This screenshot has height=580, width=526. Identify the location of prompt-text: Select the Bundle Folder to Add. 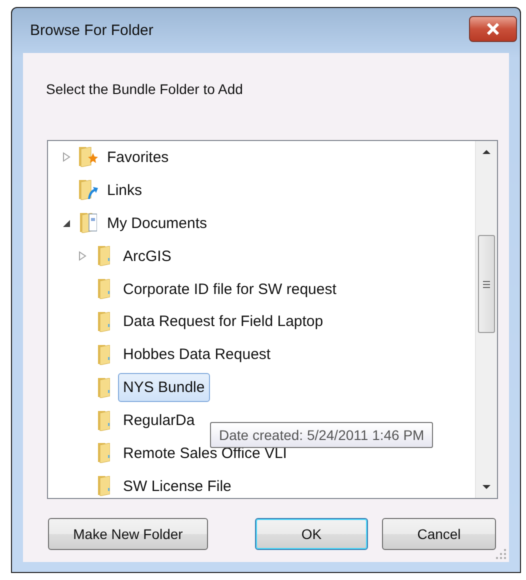
(144, 88).